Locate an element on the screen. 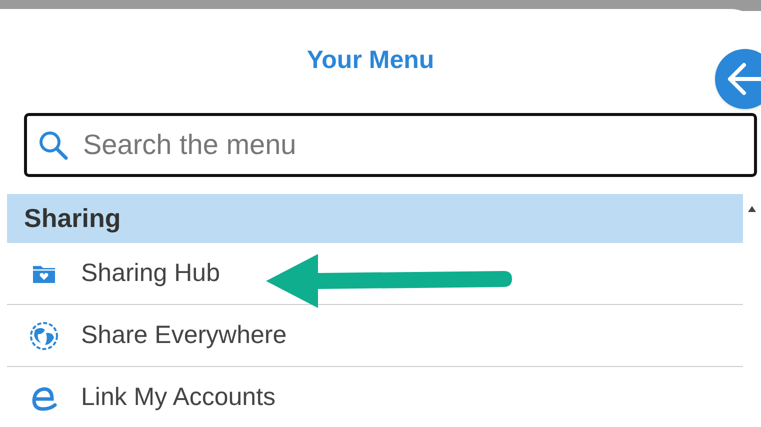 This screenshot has height=427, width=761. back-arrow-icon is located at coordinates (744, 79).